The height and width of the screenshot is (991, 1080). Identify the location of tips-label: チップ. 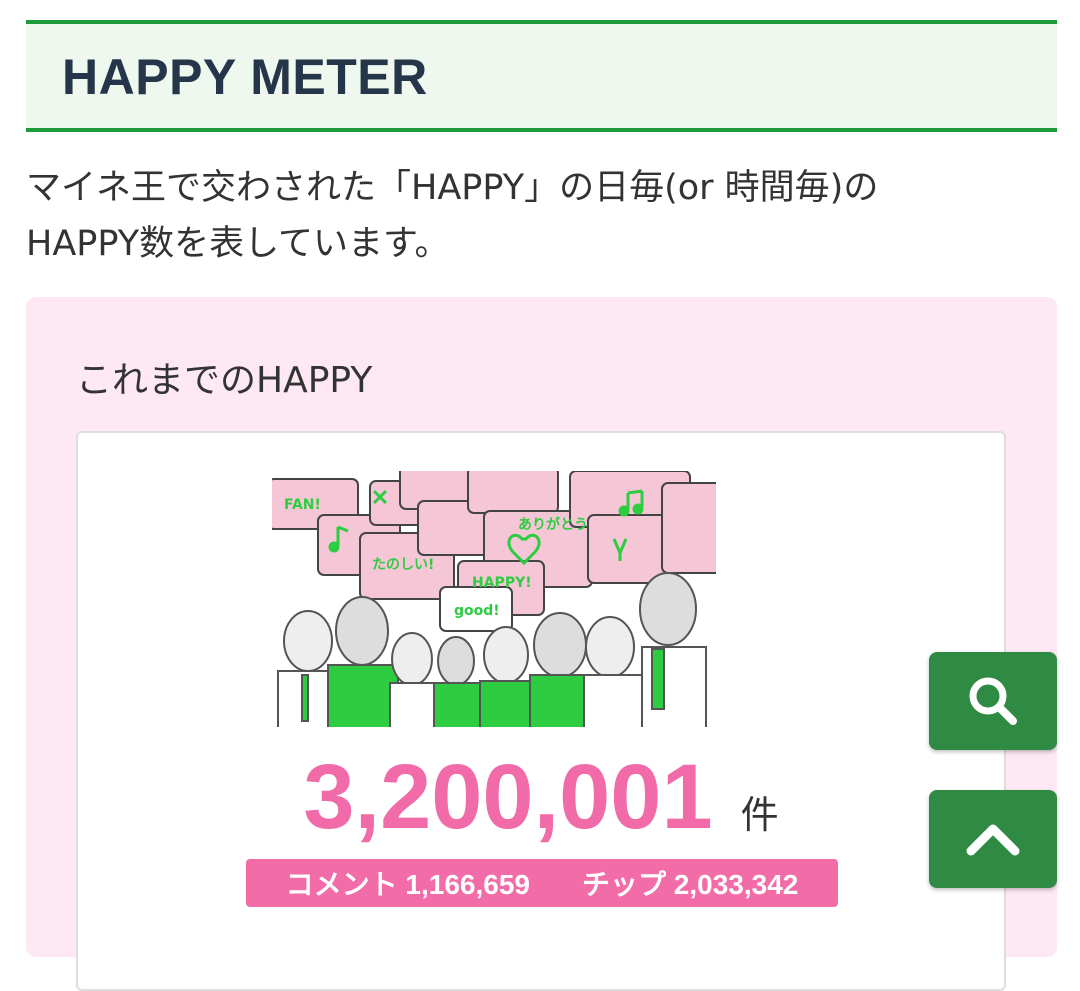
(624, 884).